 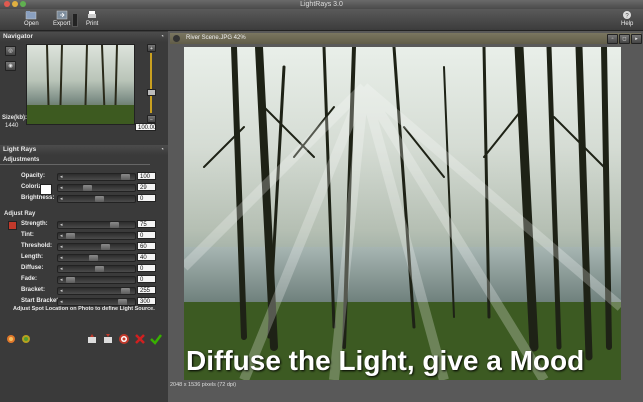 I want to click on help-icon: ?, so click(x=627, y=15).